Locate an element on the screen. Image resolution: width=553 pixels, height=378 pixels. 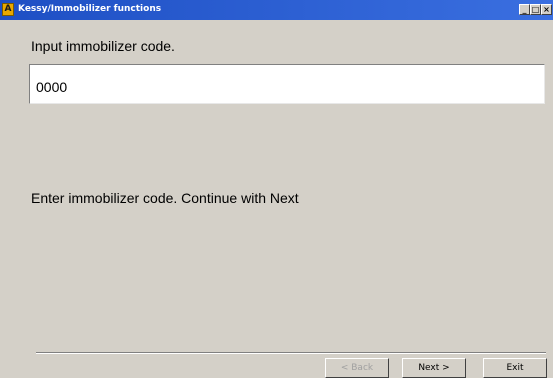
app-icon: A is located at coordinates (8, 9).